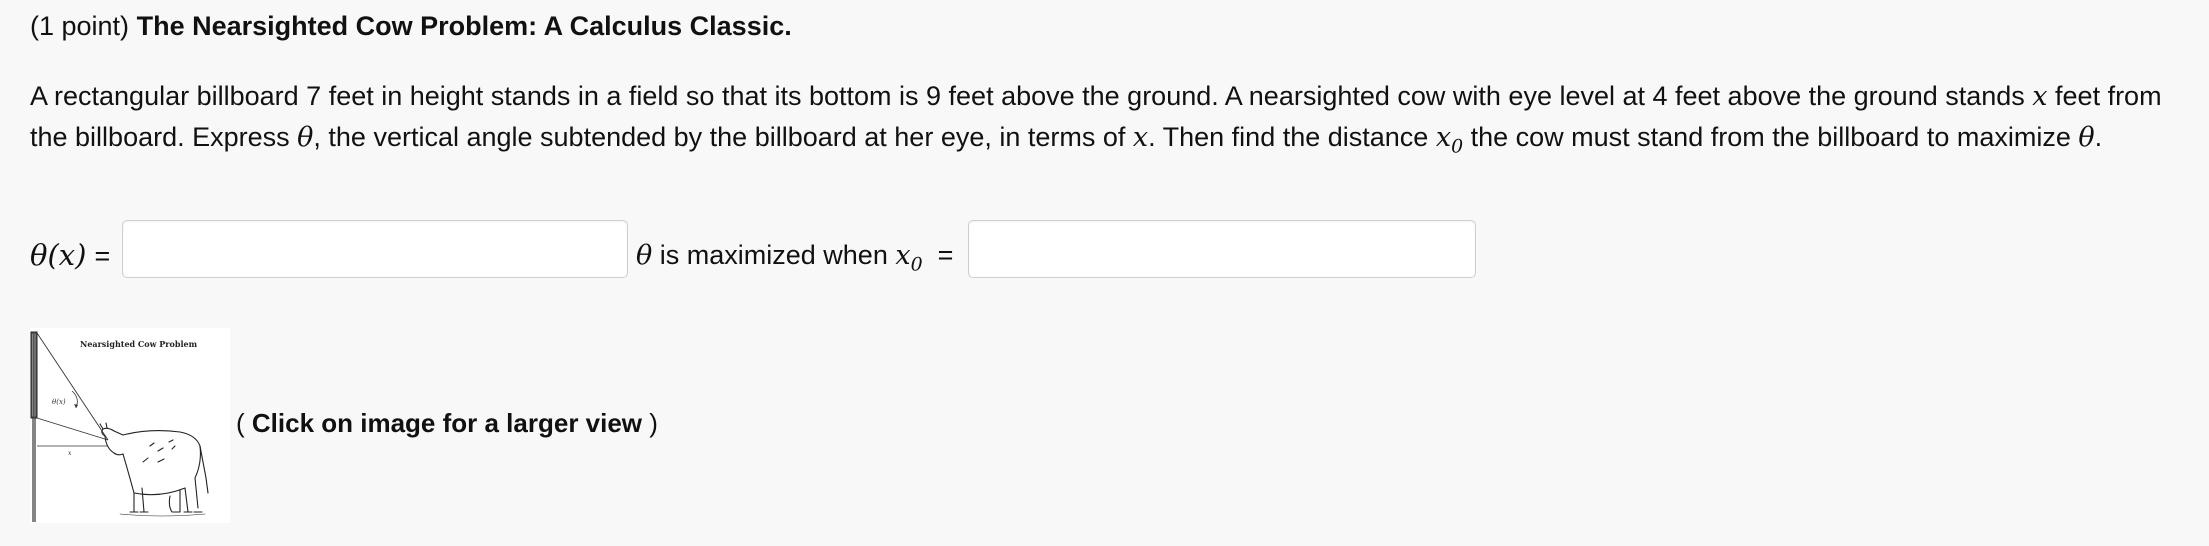 Image resolution: width=2209 pixels, height=546 pixels. I want to click on figure-x-label: x, so click(70, 453).